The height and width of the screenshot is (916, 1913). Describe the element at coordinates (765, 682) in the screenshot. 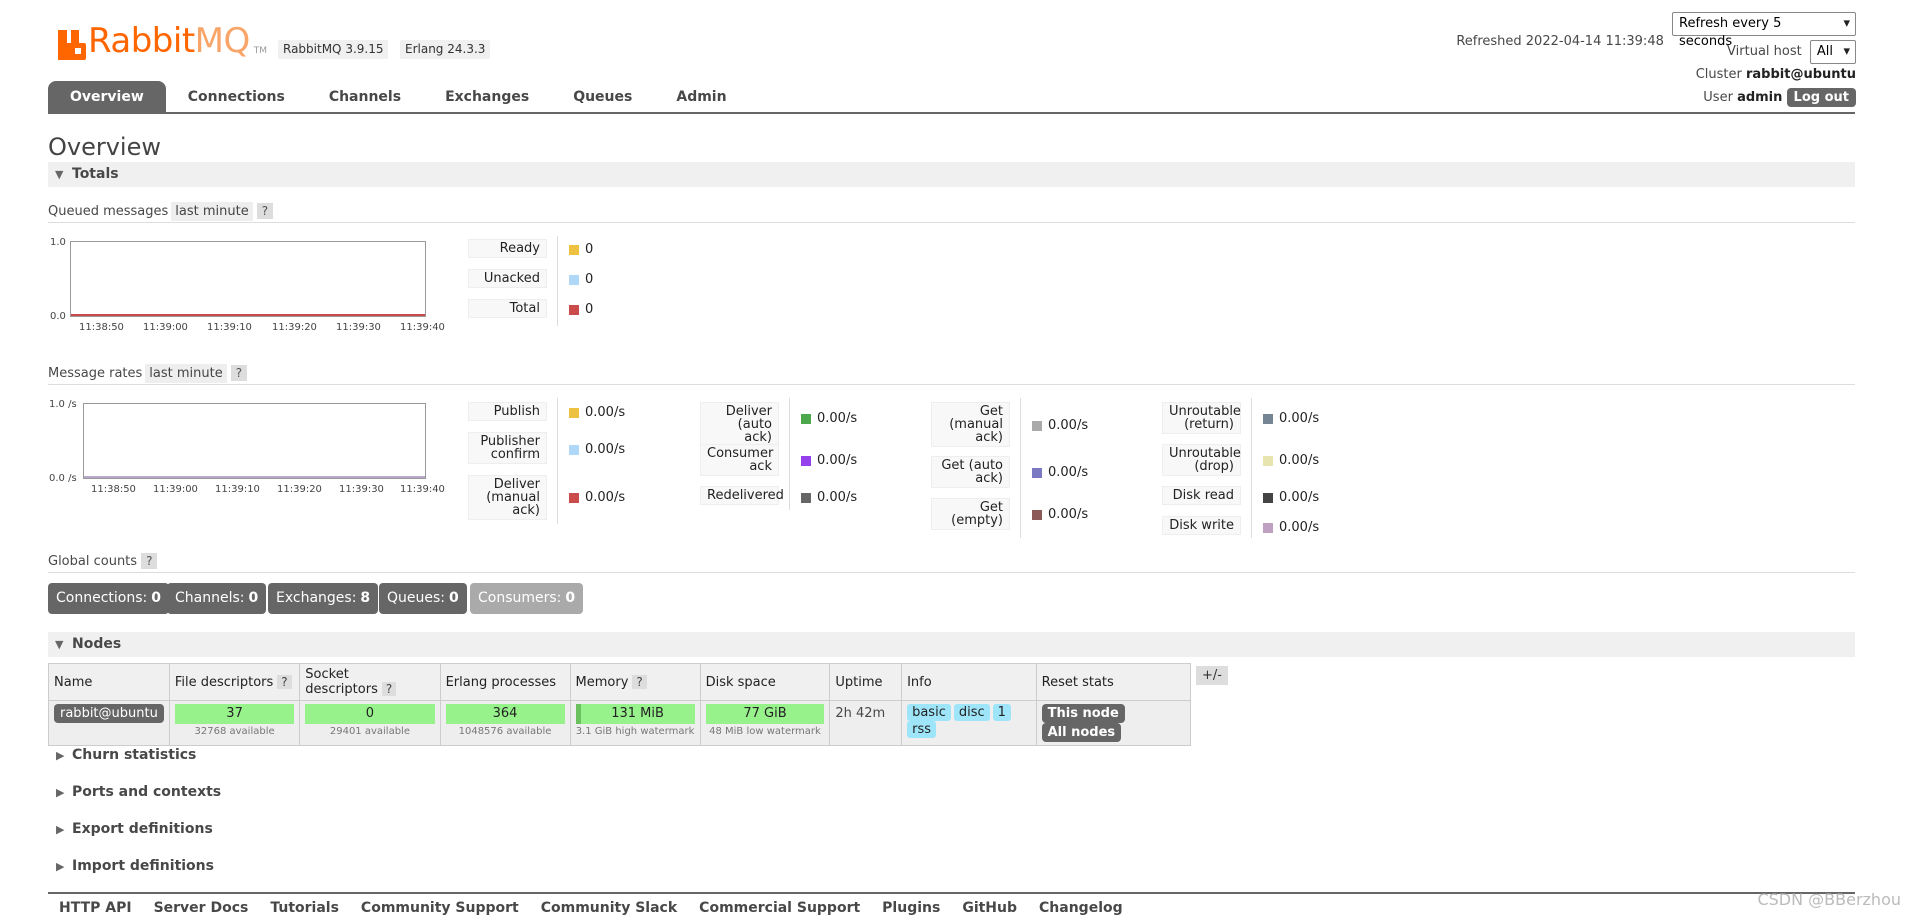

I see `col-disk-space: Disk space` at that location.